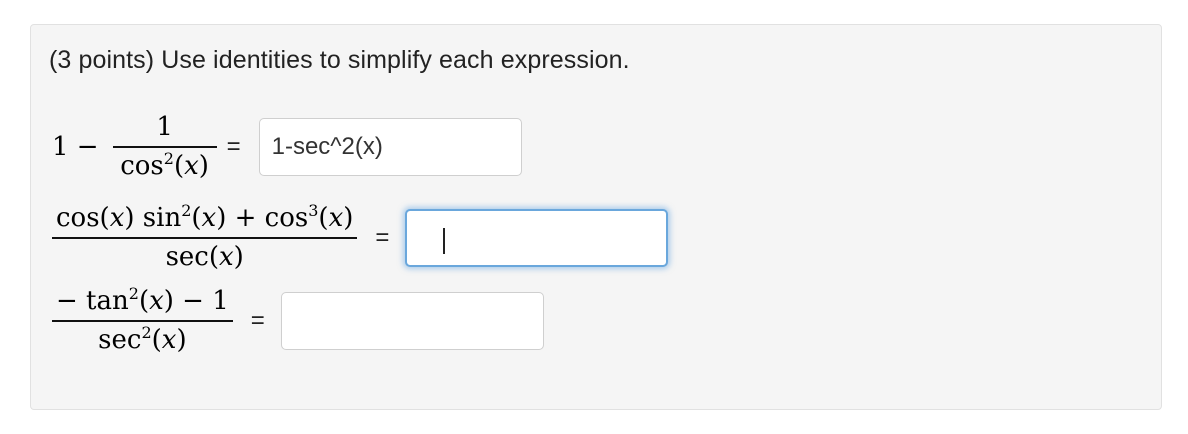  I want to click on expression-3-numerator: − tan2(x) − 1, so click(142, 300).